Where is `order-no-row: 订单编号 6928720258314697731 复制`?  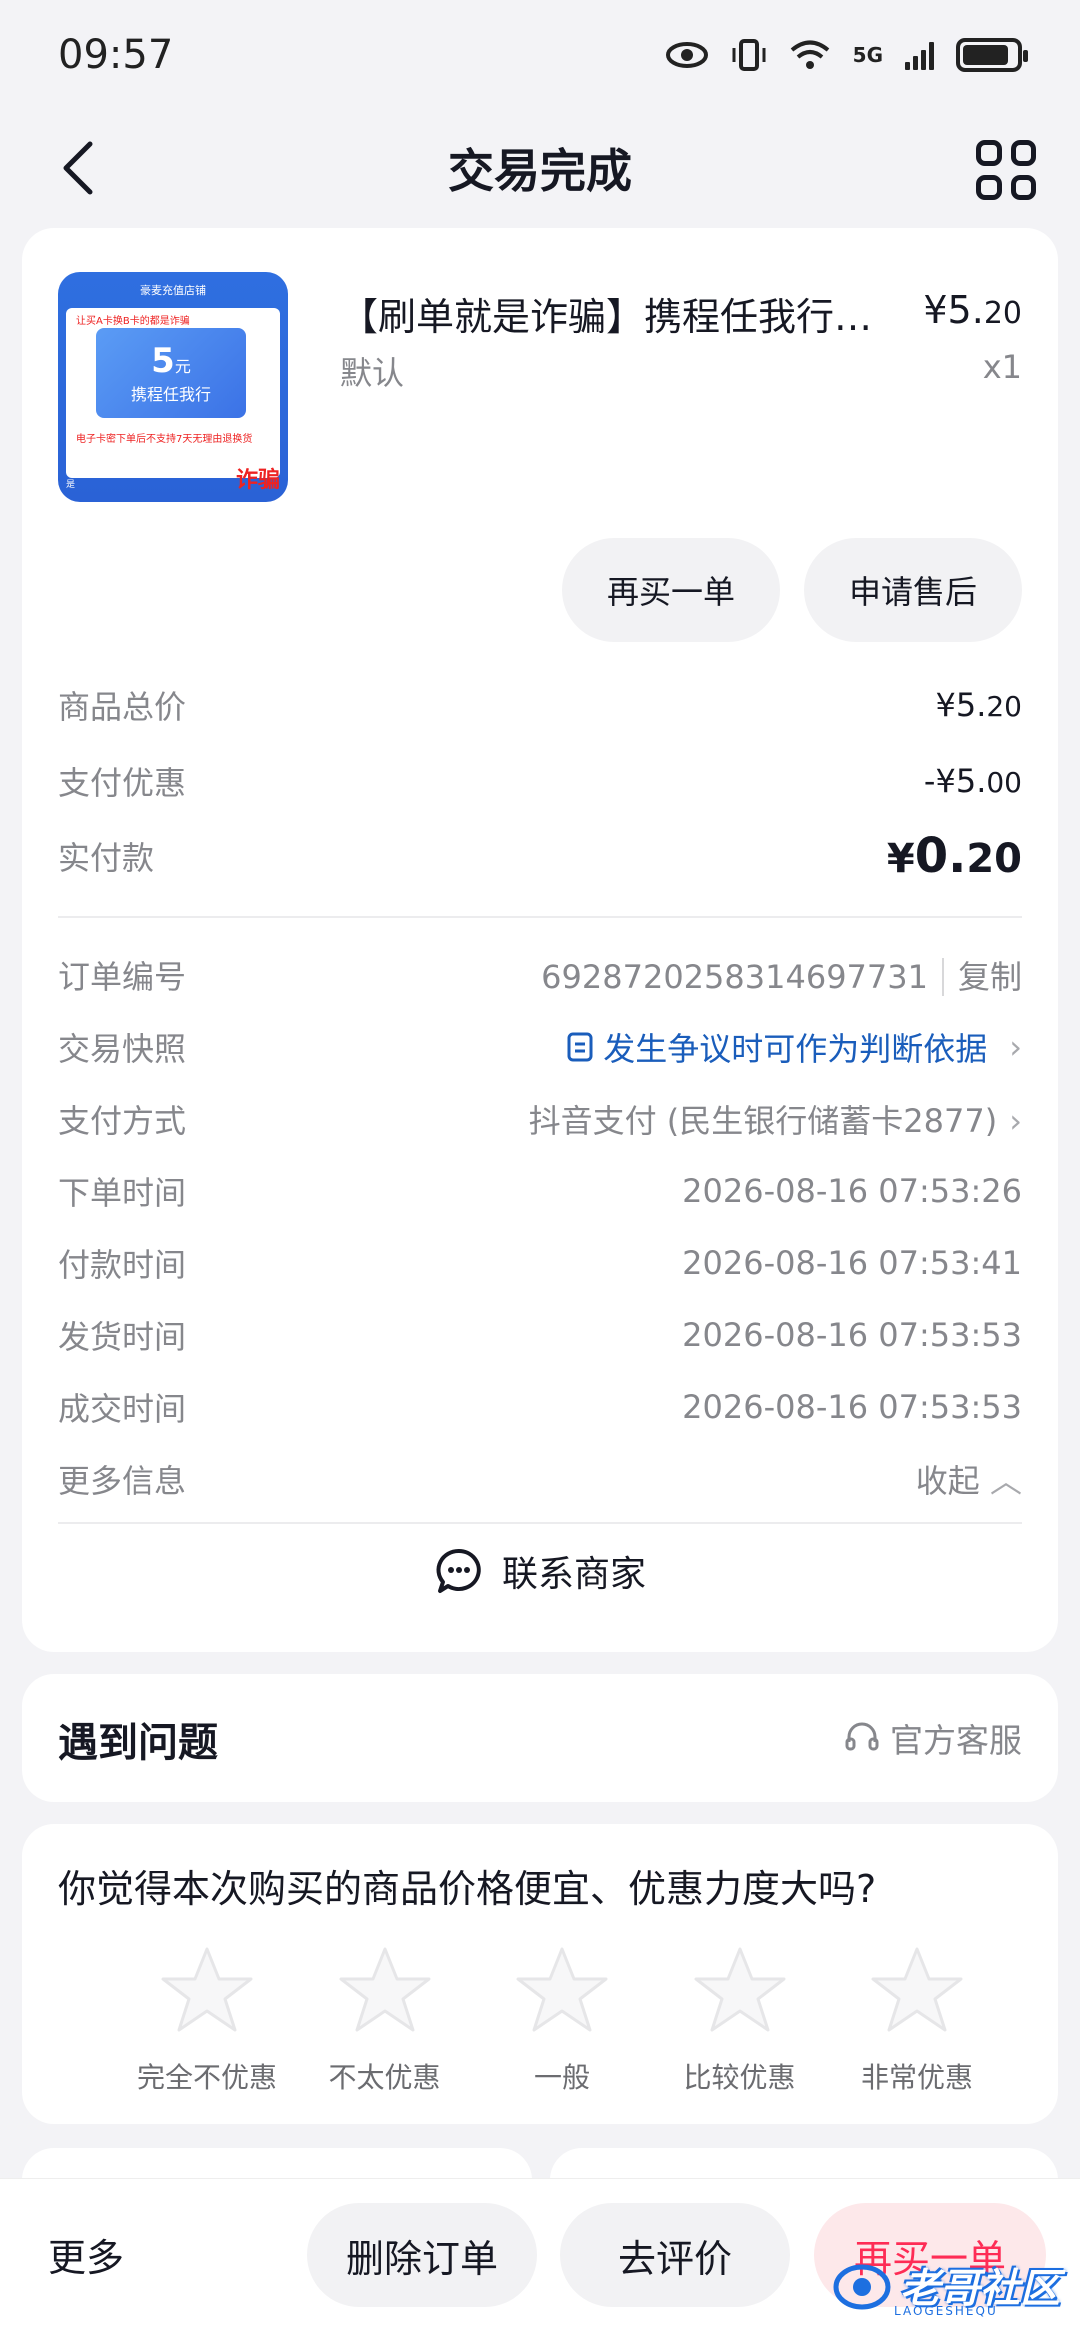 order-no-row: 订单编号 6928720258314697731 复制 is located at coordinates (540, 975).